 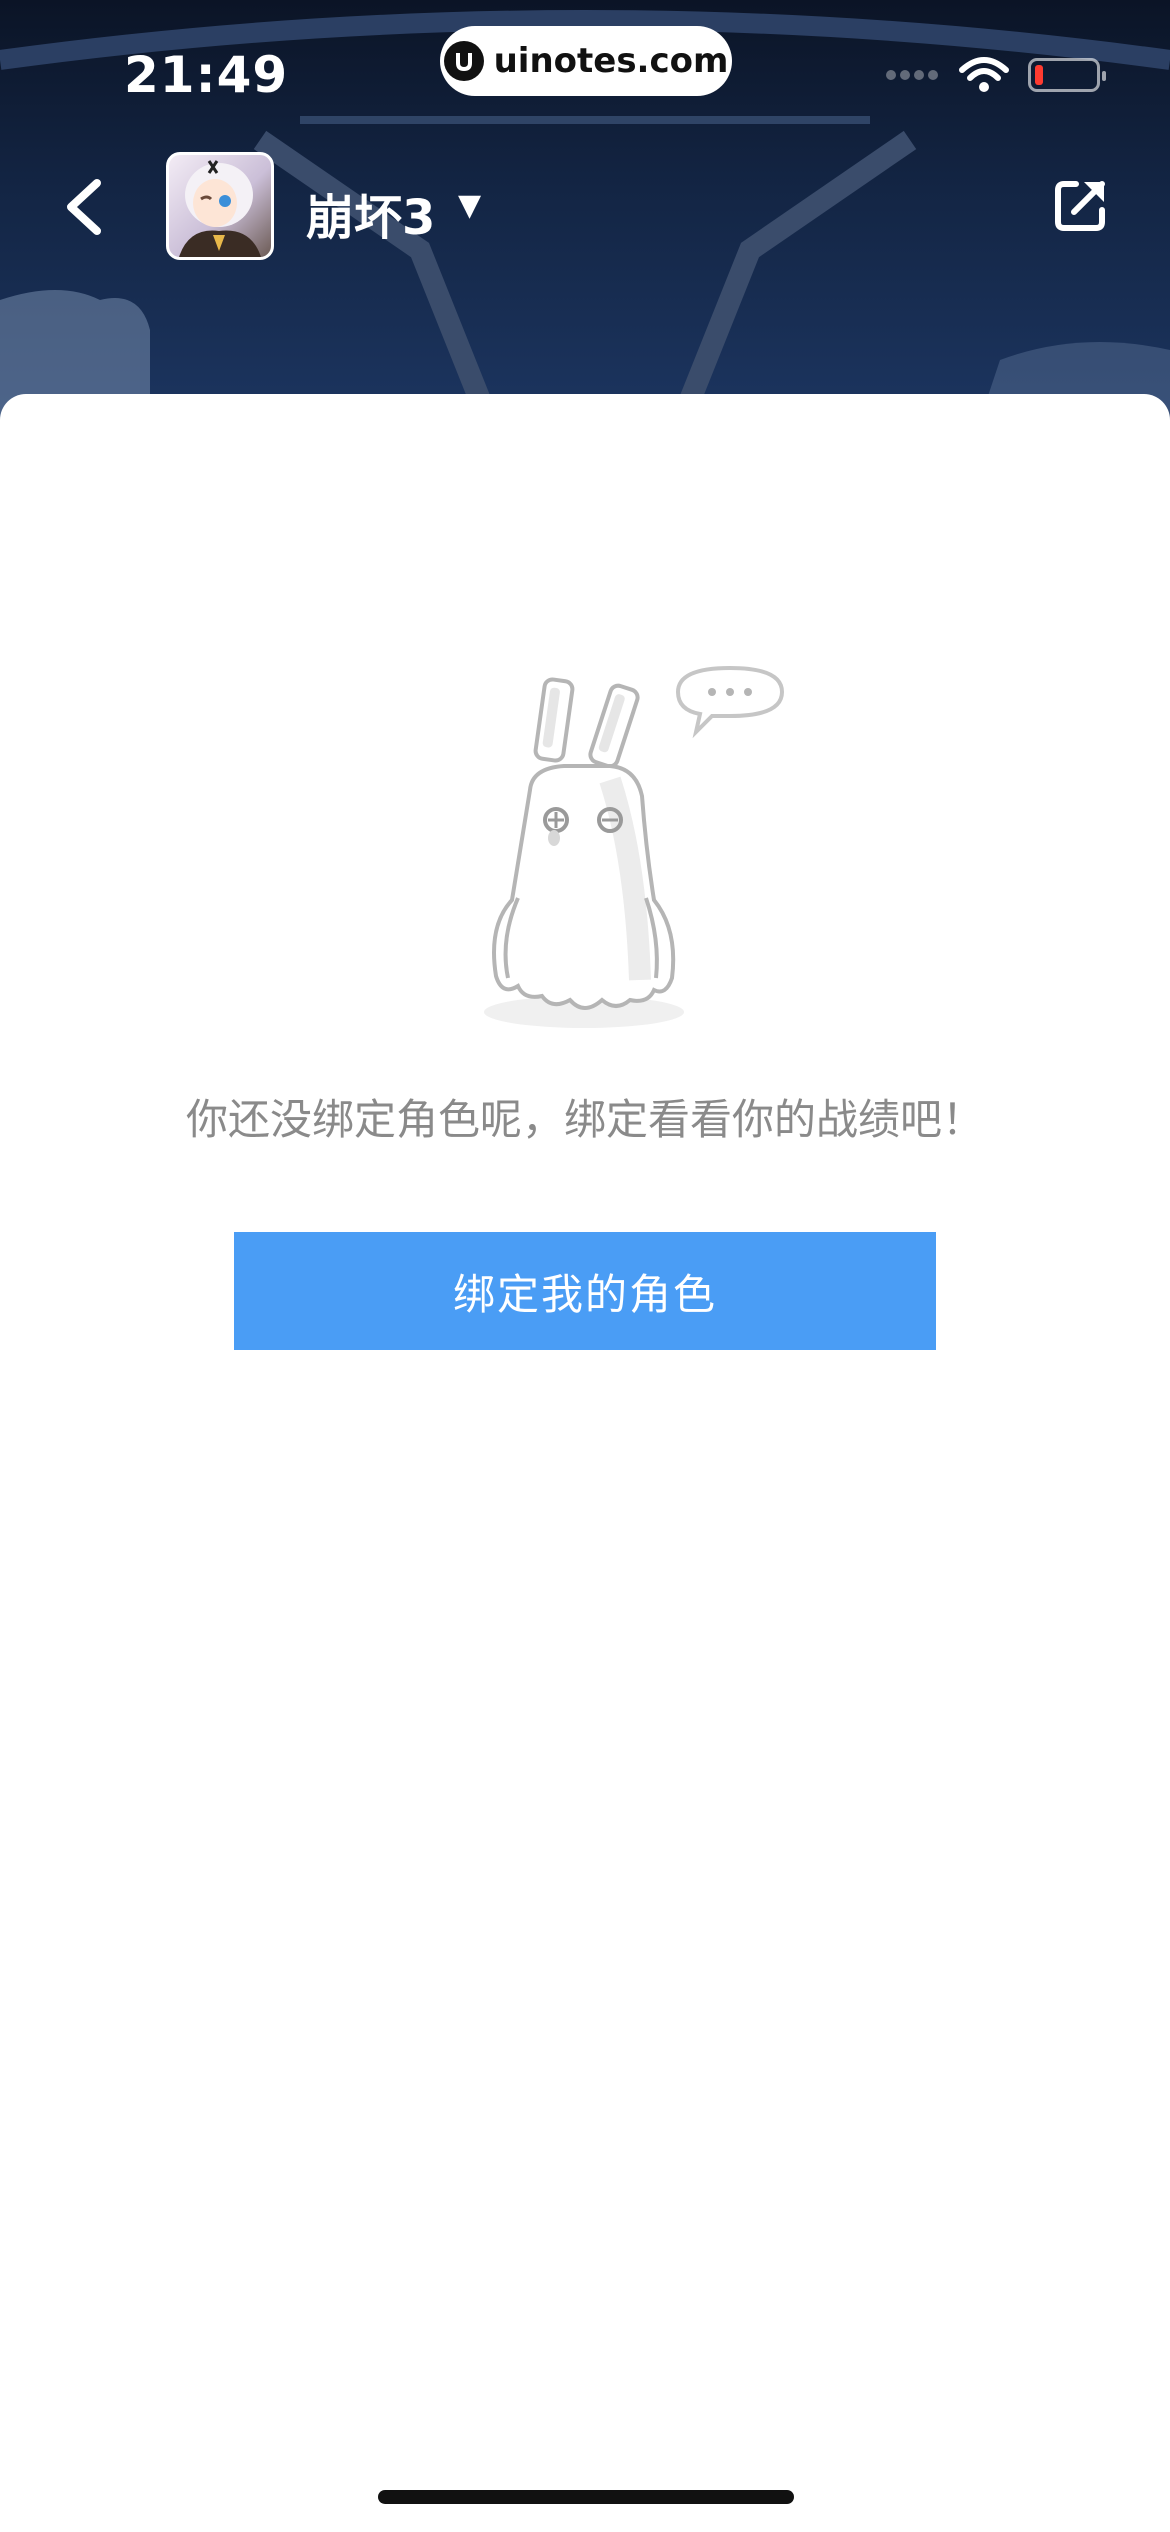 What do you see at coordinates (1039, 75) in the screenshot?
I see `battery-level` at bounding box center [1039, 75].